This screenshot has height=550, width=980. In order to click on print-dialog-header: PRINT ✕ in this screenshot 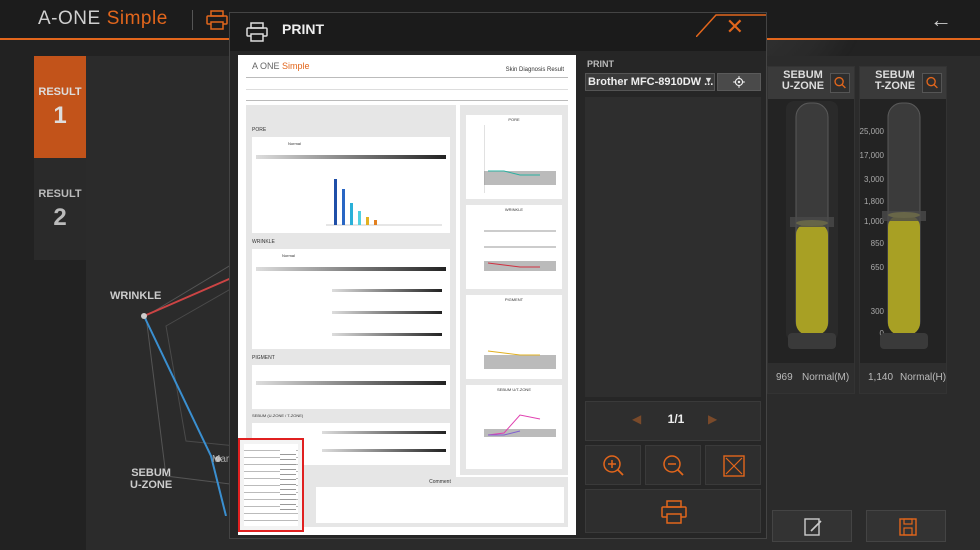, I will do `click(498, 32)`.